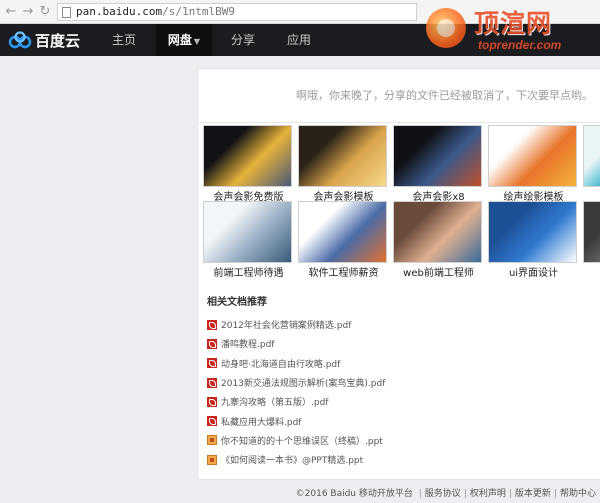  What do you see at coordinates (197, 41) in the screenshot?
I see `chevron-down-icon: ▼` at bounding box center [197, 41].